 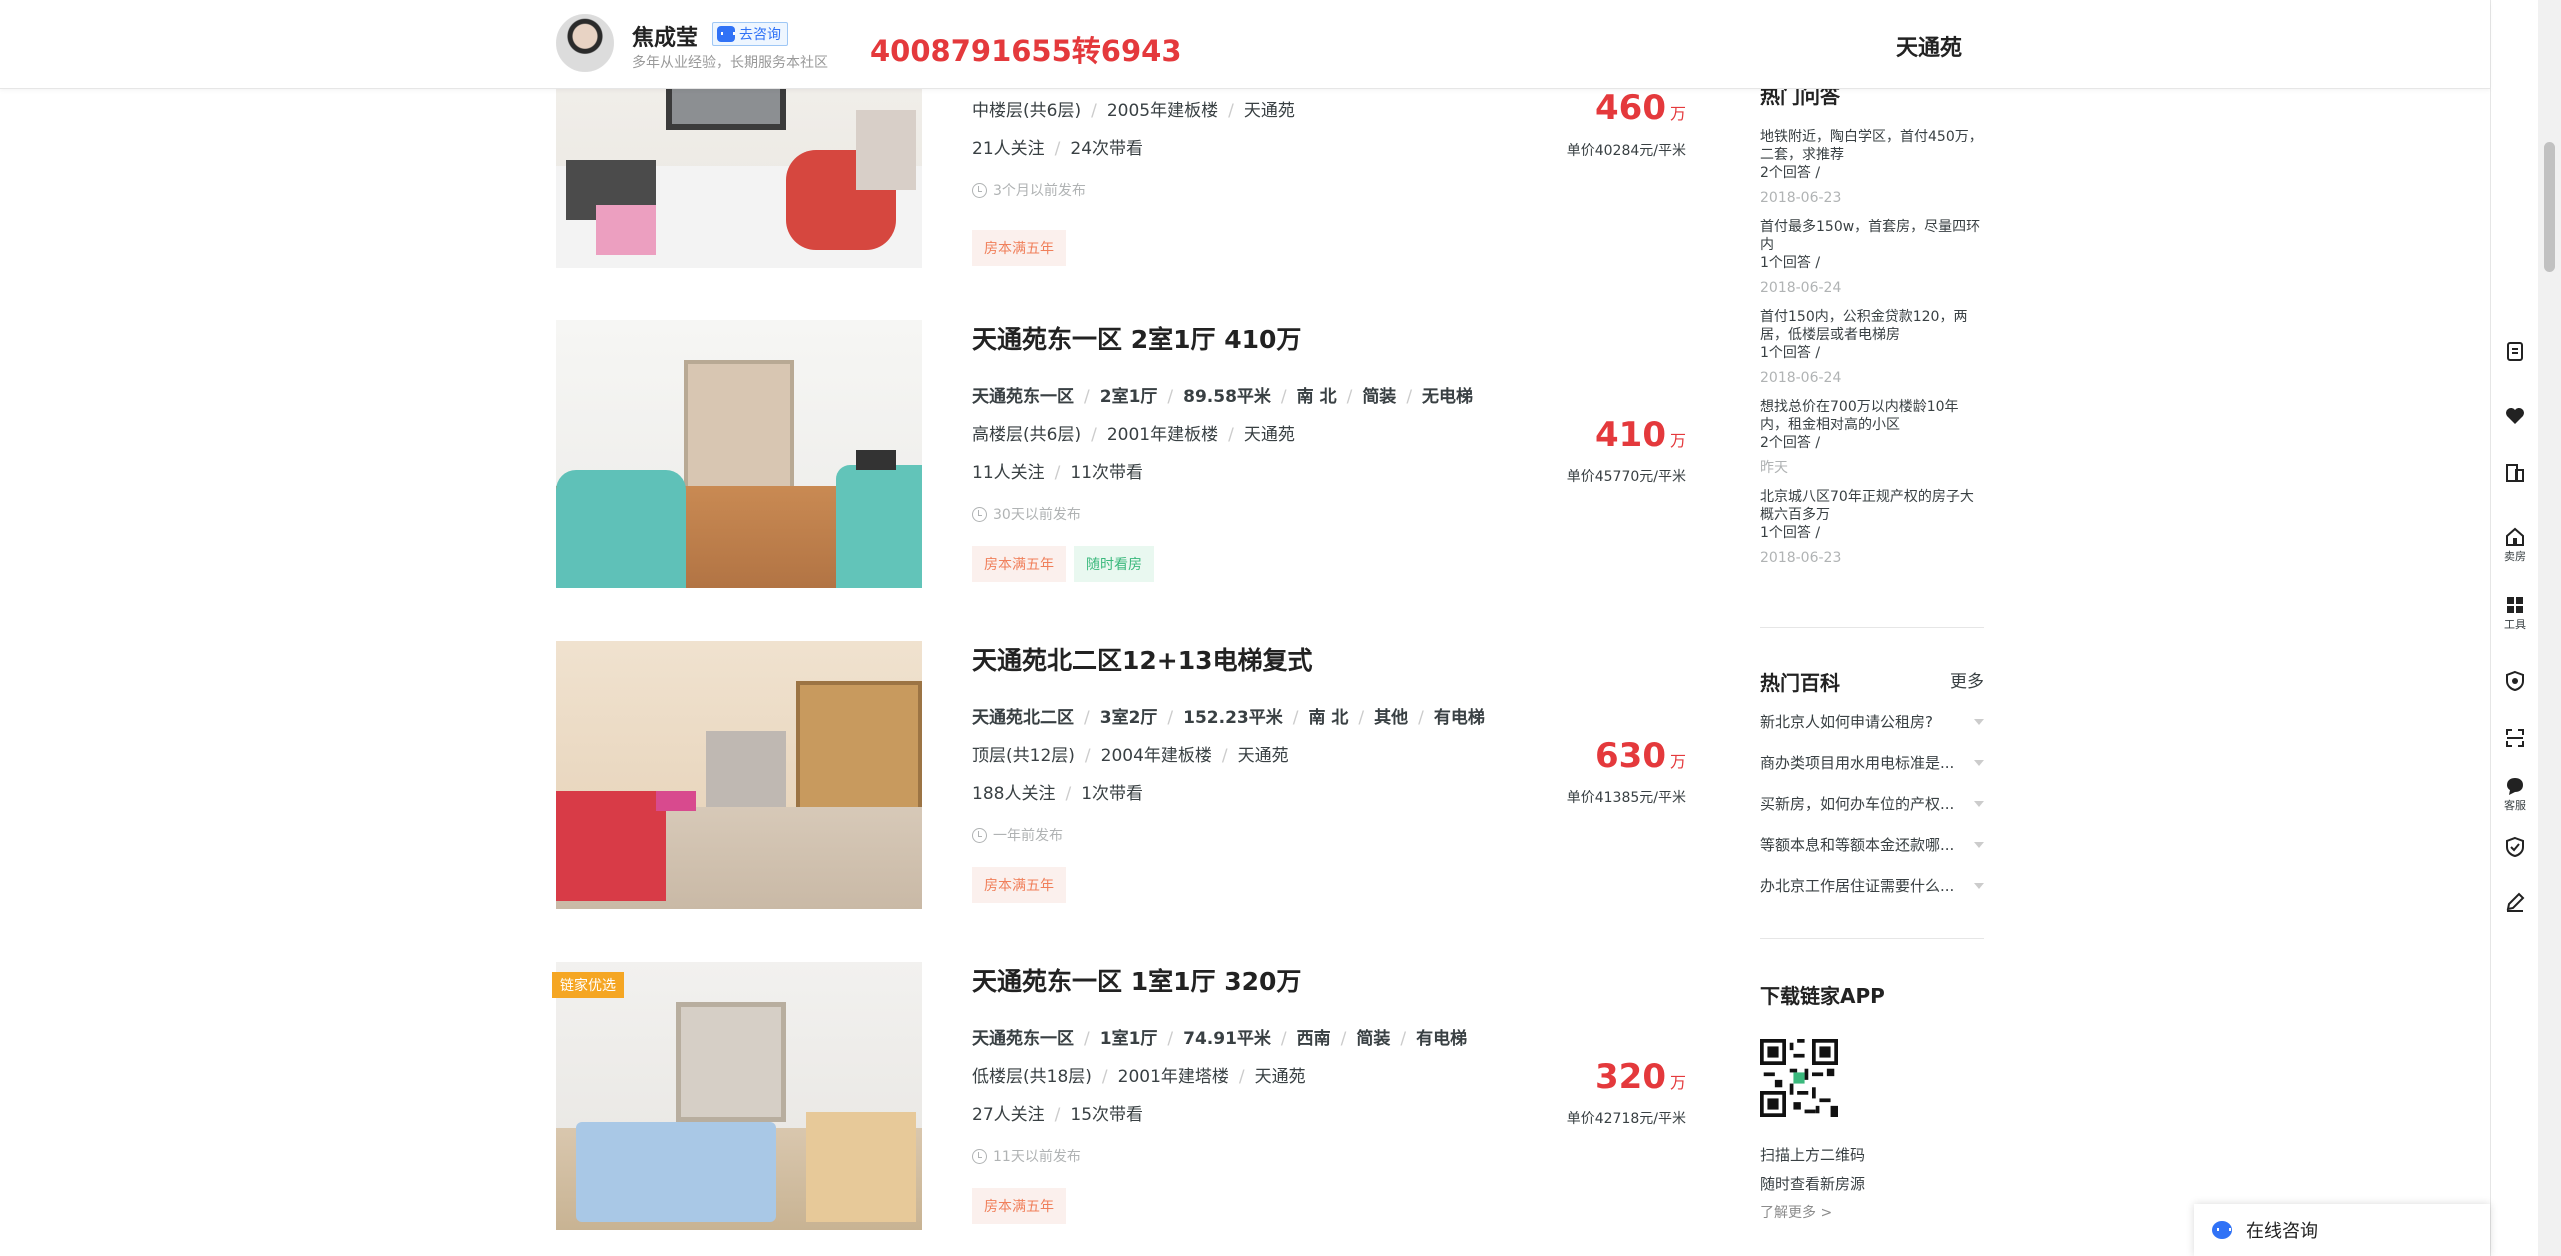 What do you see at coordinates (2515, 605) in the screenshot?
I see `grid-icon` at bounding box center [2515, 605].